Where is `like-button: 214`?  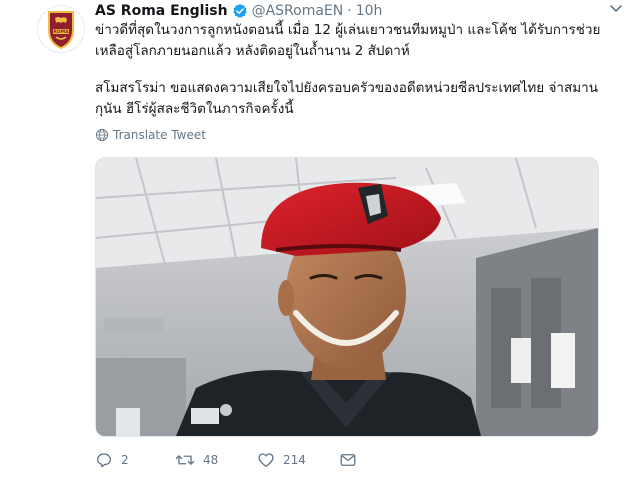 like-button: 214 is located at coordinates (298, 460).